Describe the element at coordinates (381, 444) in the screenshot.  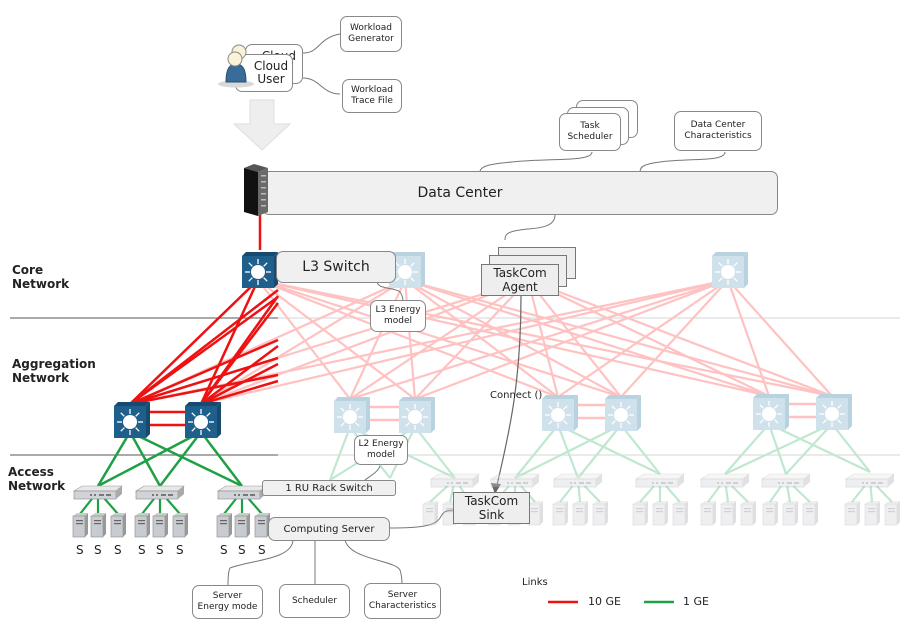
I see `l2-energy-line1: L2 Energy` at that location.